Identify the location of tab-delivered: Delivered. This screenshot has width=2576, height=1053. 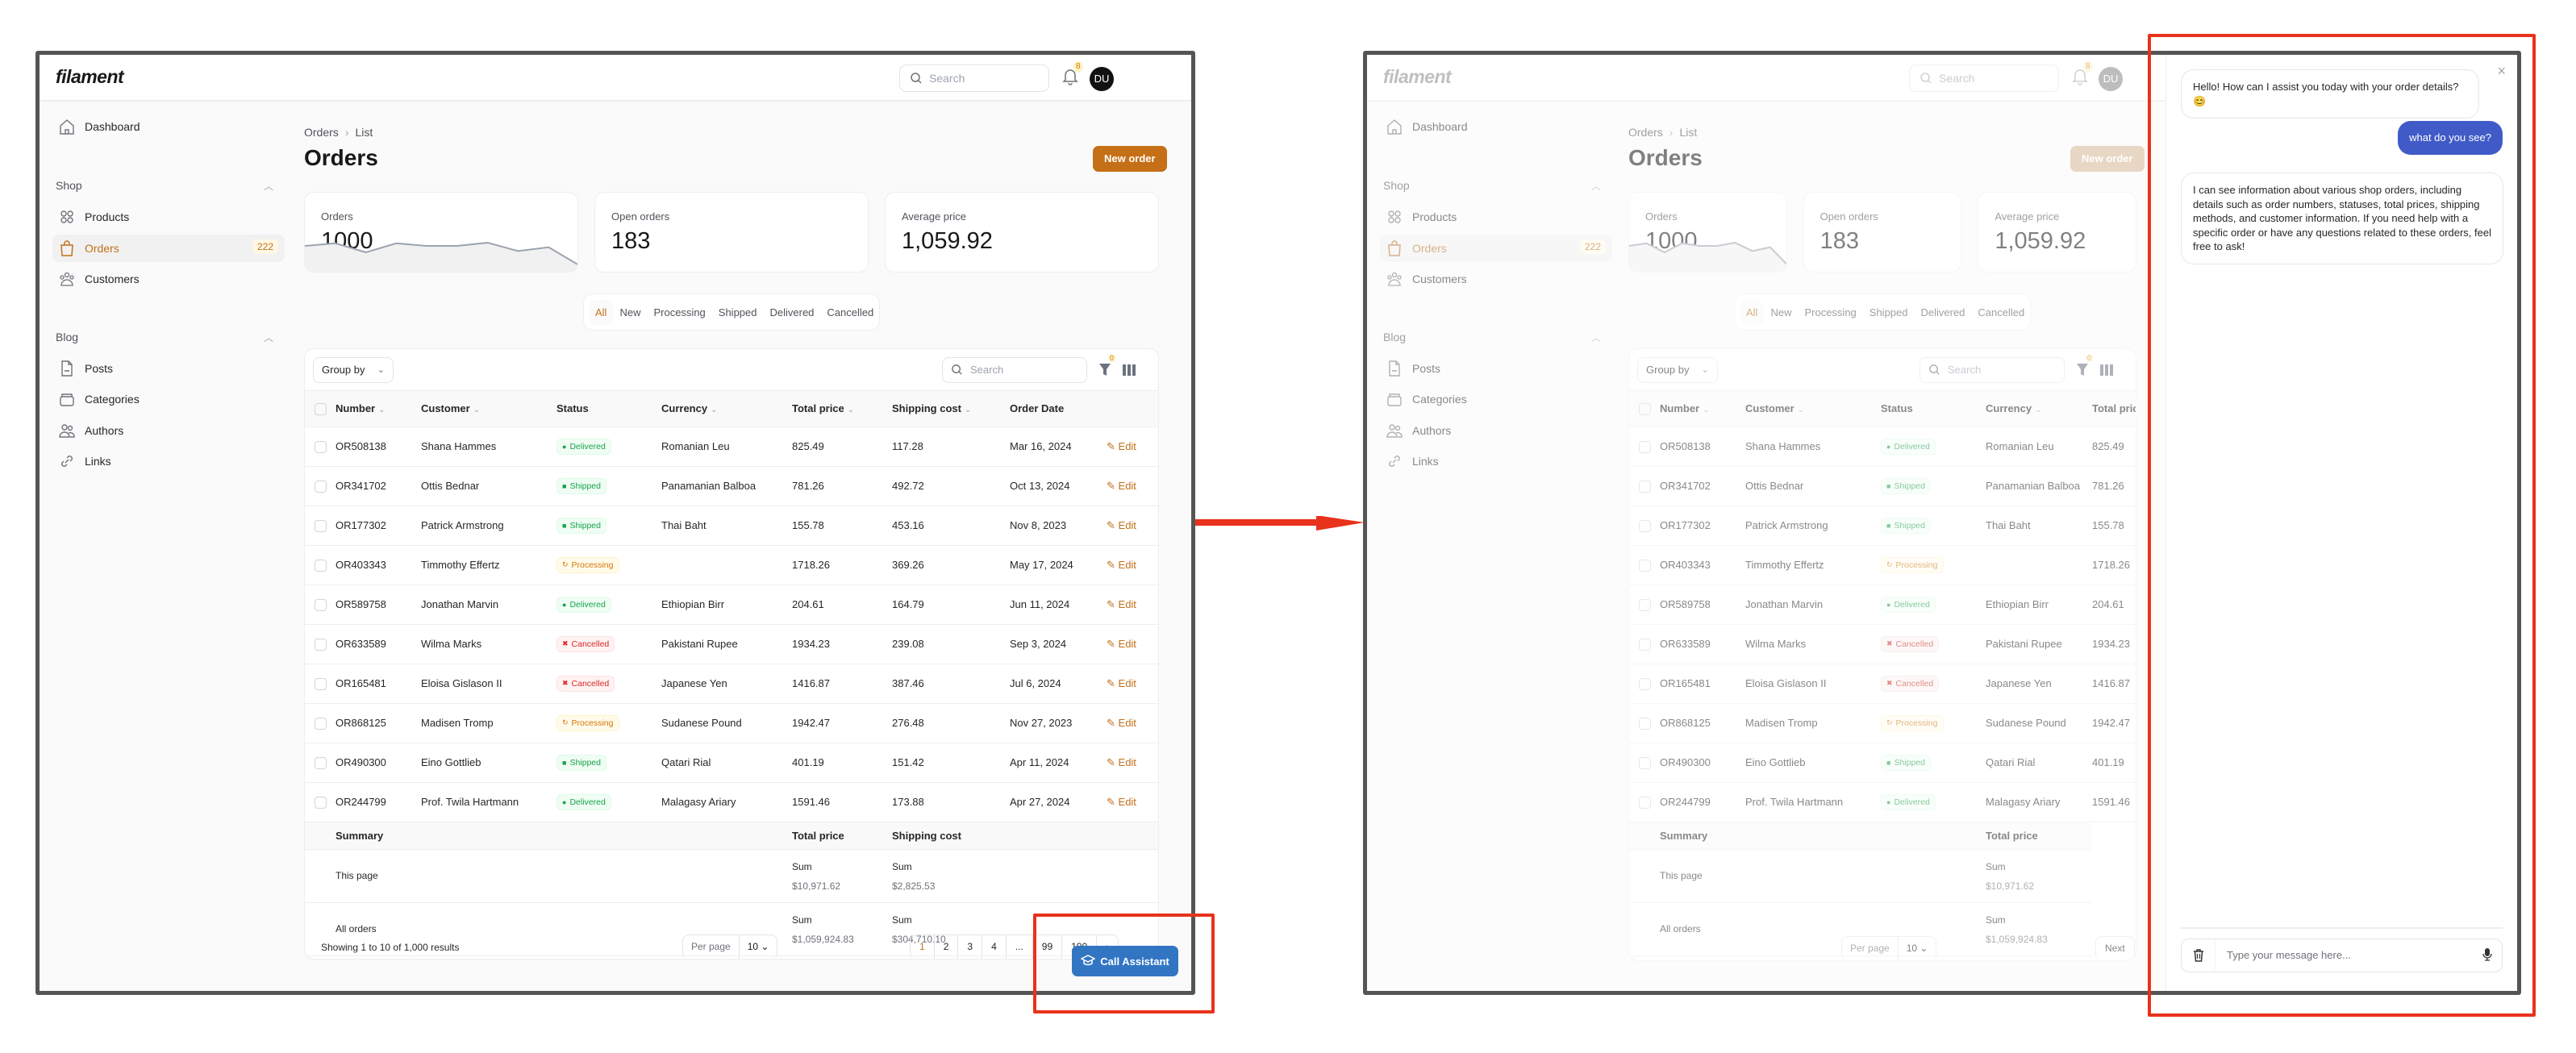
(792, 312).